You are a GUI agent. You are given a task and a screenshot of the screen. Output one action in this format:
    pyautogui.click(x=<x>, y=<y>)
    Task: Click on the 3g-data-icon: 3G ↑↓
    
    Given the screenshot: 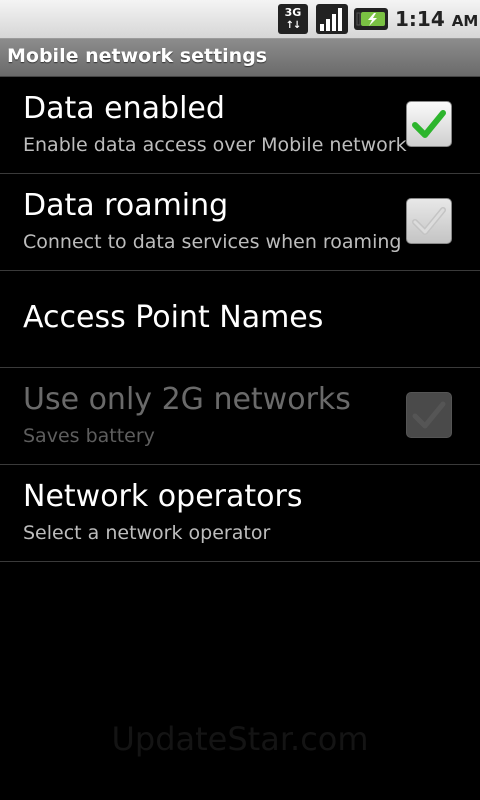 What is the action you would take?
    pyautogui.click(x=293, y=19)
    